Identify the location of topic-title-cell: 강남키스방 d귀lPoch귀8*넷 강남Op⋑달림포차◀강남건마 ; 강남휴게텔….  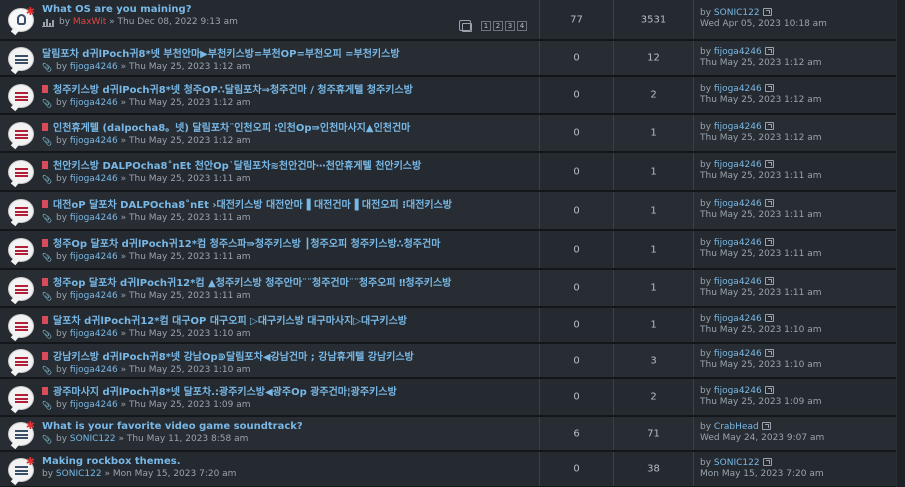
(291, 360).